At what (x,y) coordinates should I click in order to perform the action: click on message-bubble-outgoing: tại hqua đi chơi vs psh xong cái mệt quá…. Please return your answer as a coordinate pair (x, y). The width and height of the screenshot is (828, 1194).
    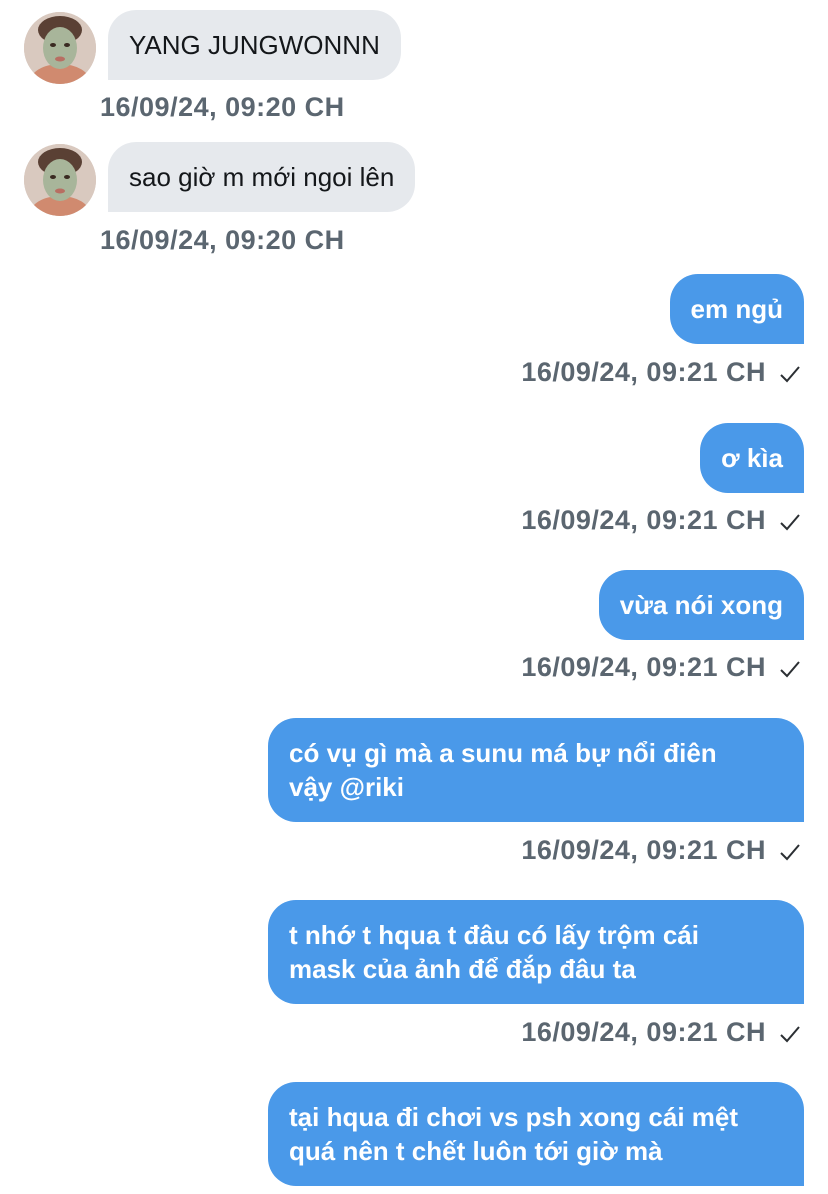
    Looking at the image, I should click on (536, 1134).